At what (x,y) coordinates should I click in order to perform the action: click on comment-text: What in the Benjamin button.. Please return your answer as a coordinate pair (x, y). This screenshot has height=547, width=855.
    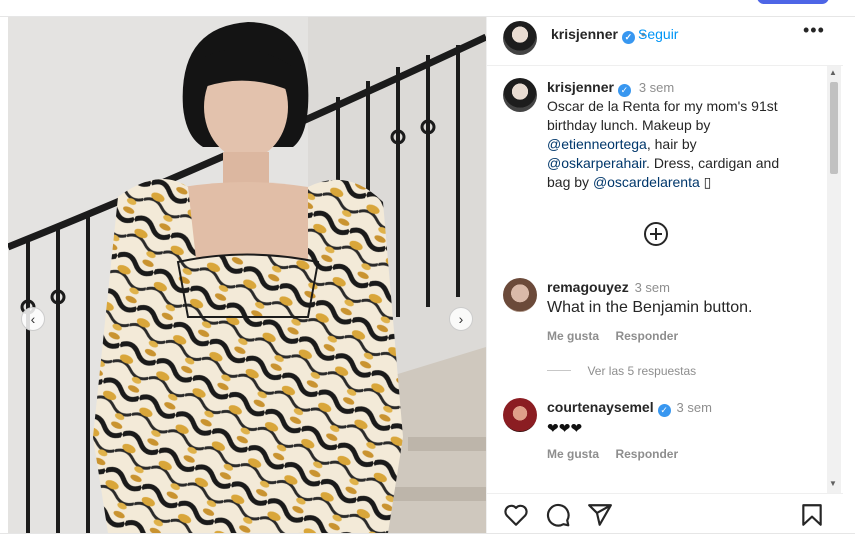
    Looking at the image, I should click on (650, 307).